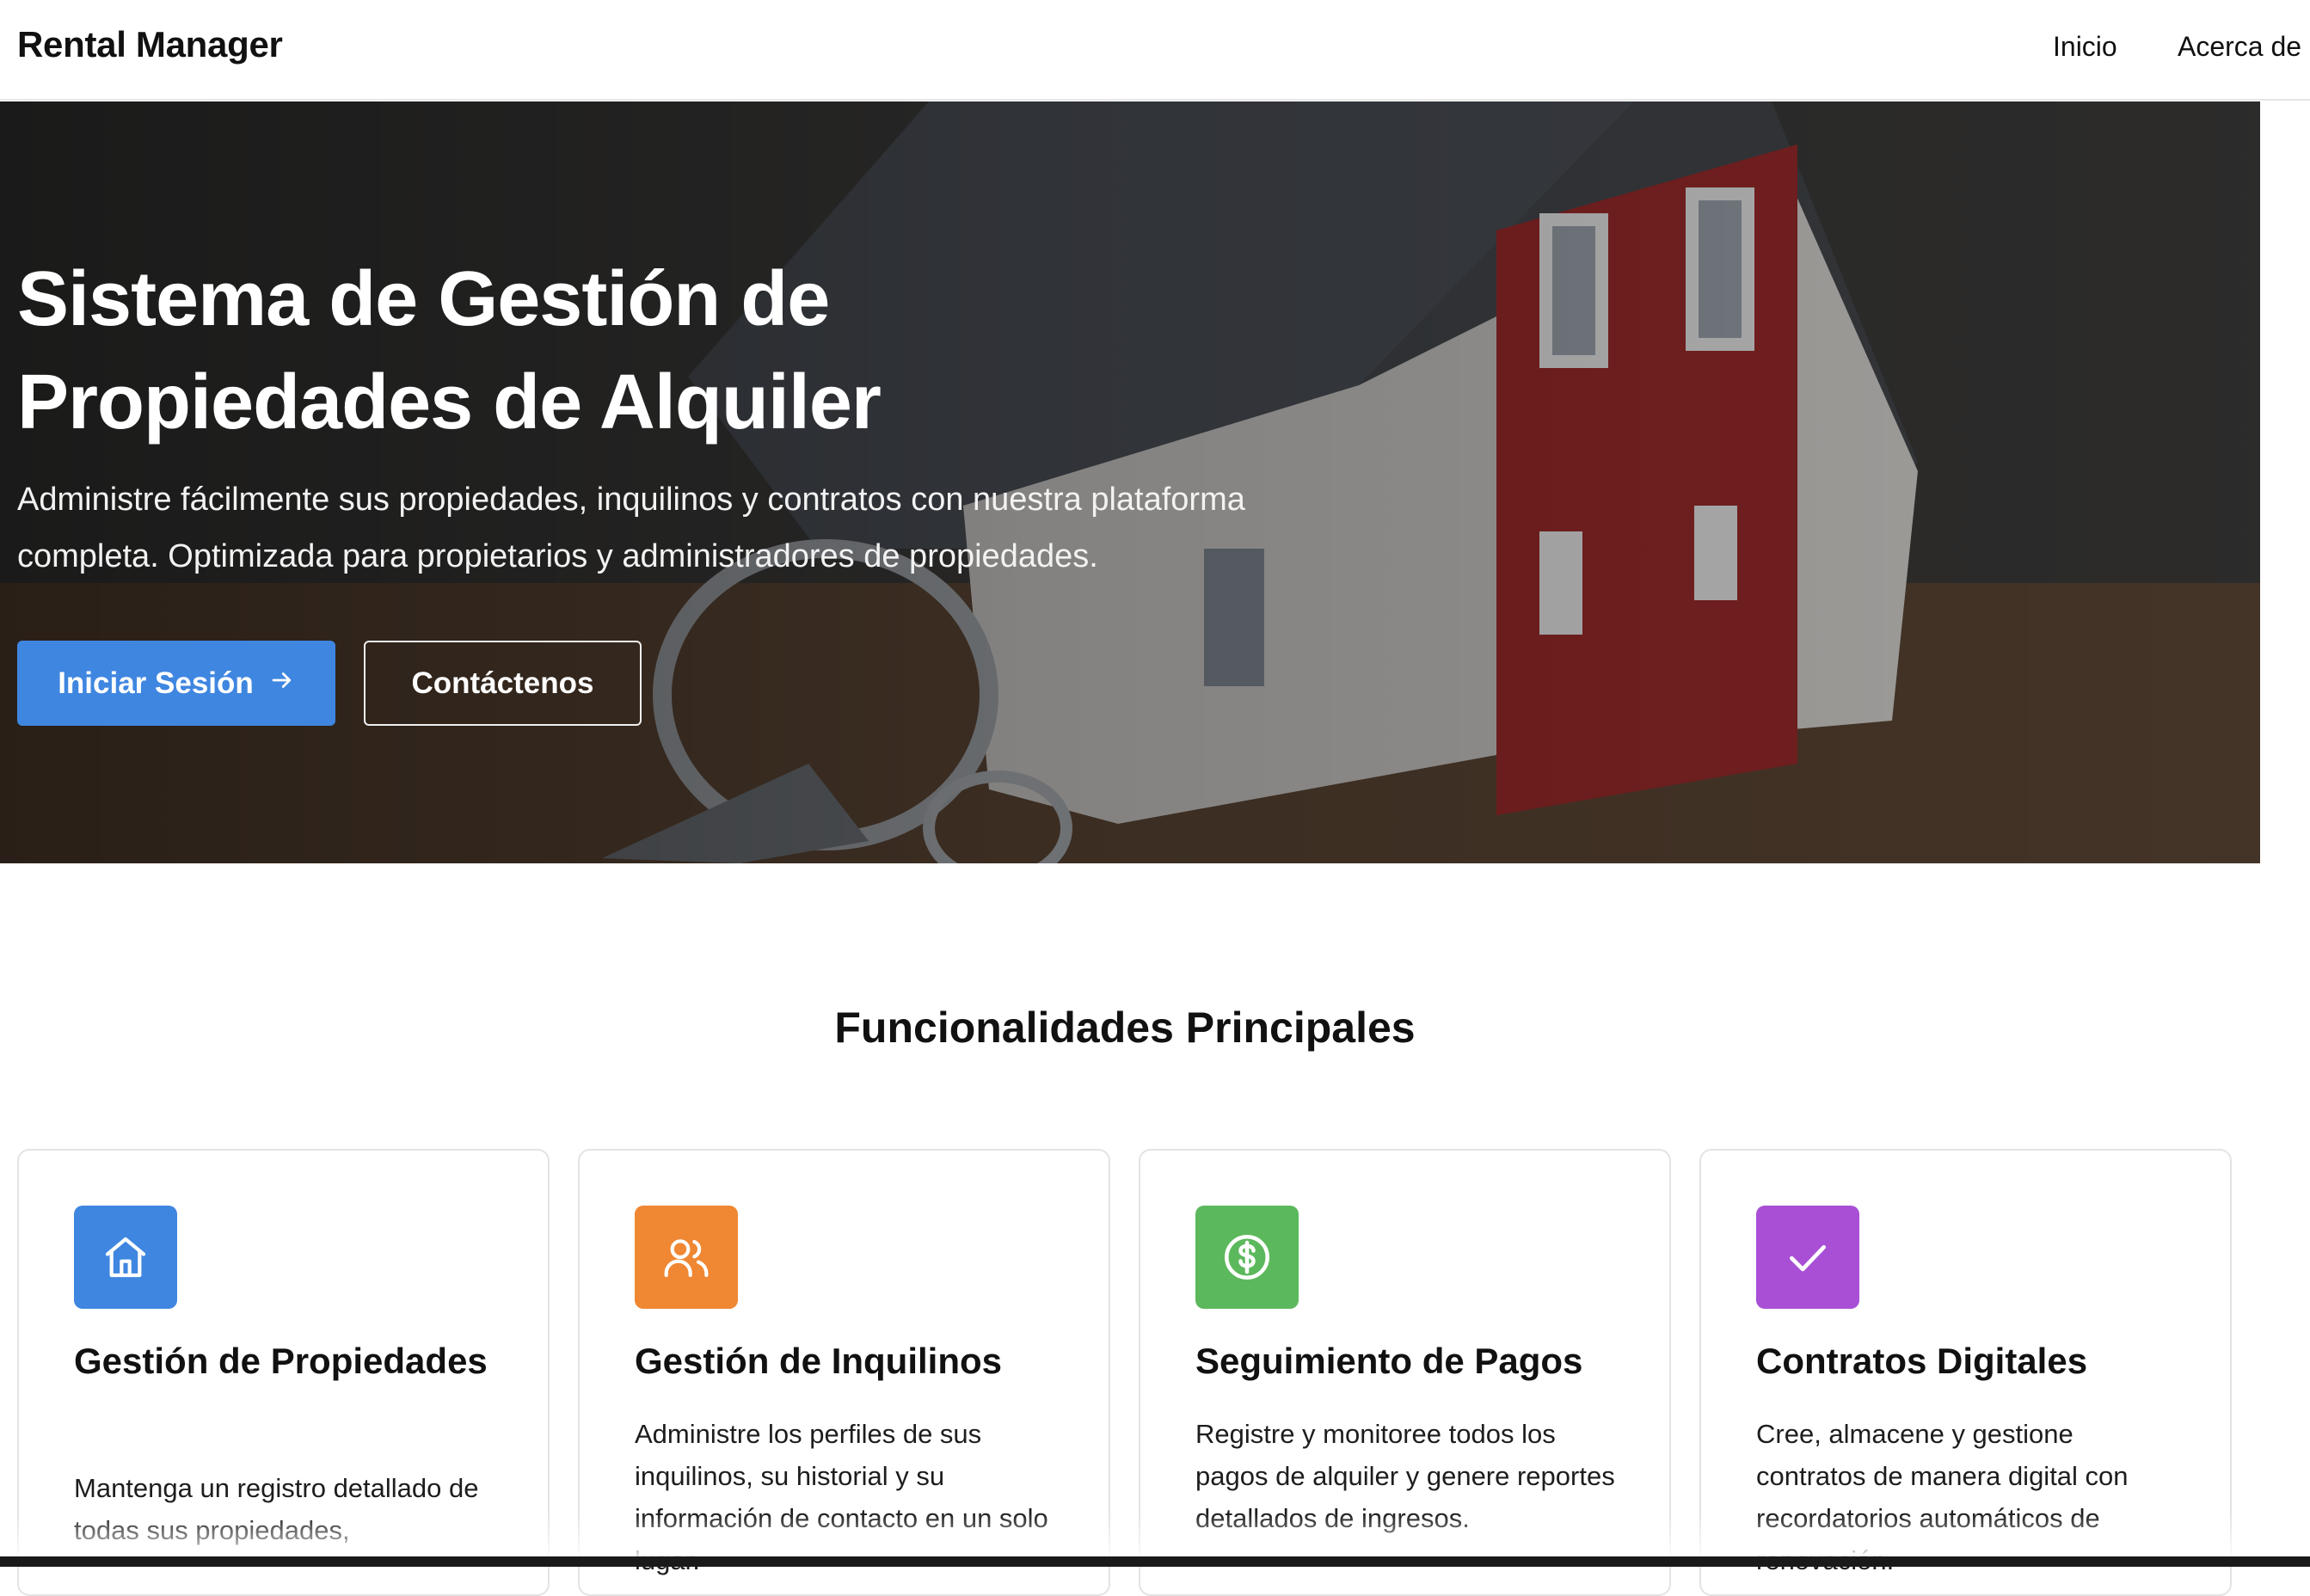 The width and height of the screenshot is (2310, 1596). Describe the element at coordinates (150, 44) in the screenshot. I see `brand-logo-text: Rental Manager` at that location.